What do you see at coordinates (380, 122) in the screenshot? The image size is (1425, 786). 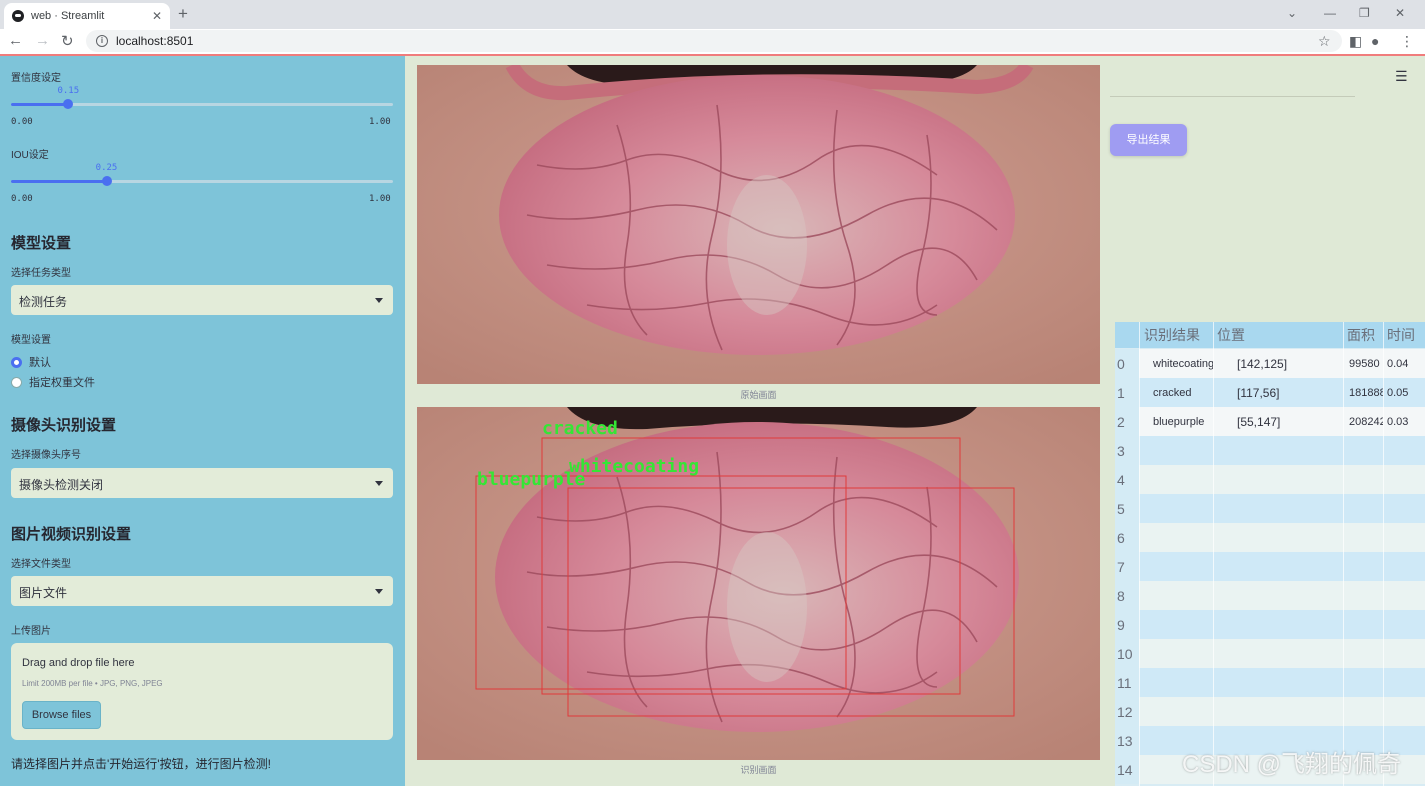 I see `conf-max: 1.00` at bounding box center [380, 122].